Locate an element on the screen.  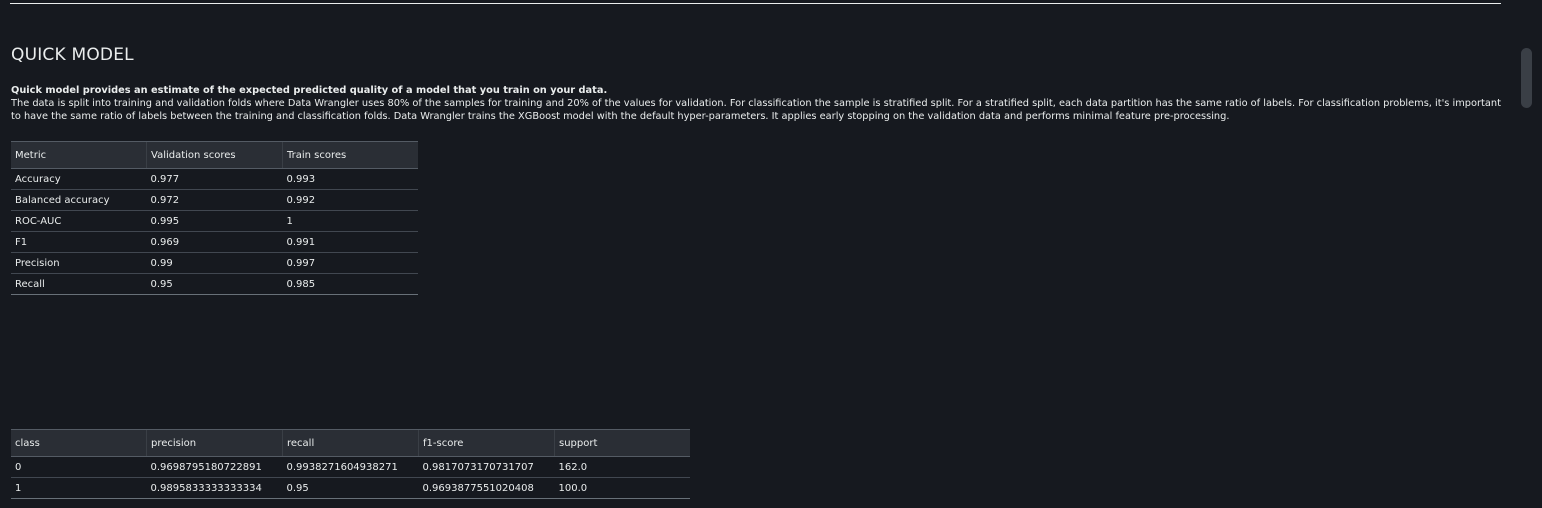
recall-cell: 0.9938271604938271 is located at coordinates (350, 467).